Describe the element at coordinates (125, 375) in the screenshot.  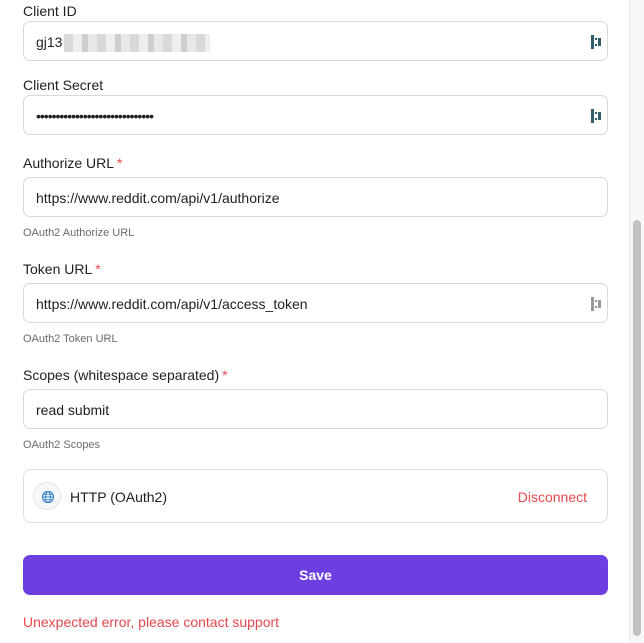
I see `scopes-label: Scopes (whitespace separated) *` at that location.